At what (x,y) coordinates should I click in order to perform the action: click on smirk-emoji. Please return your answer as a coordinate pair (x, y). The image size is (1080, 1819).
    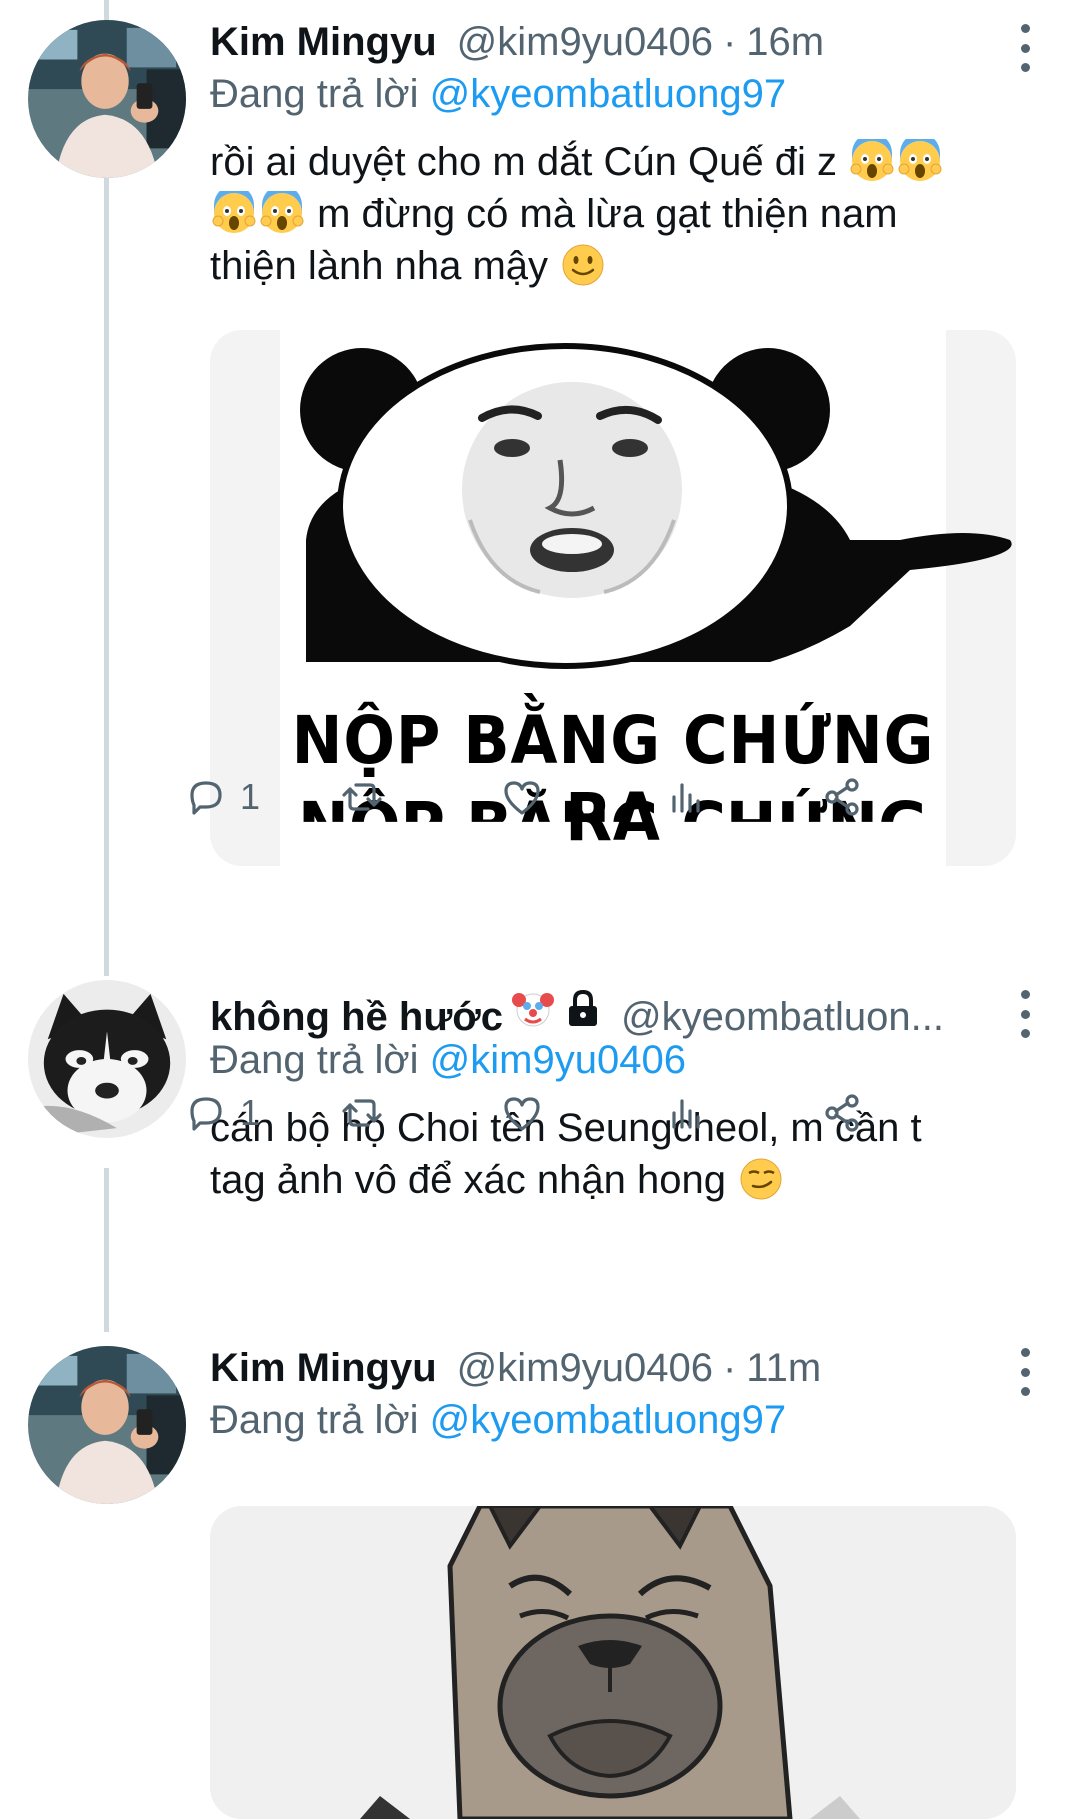
    Looking at the image, I should click on (761, 1179).